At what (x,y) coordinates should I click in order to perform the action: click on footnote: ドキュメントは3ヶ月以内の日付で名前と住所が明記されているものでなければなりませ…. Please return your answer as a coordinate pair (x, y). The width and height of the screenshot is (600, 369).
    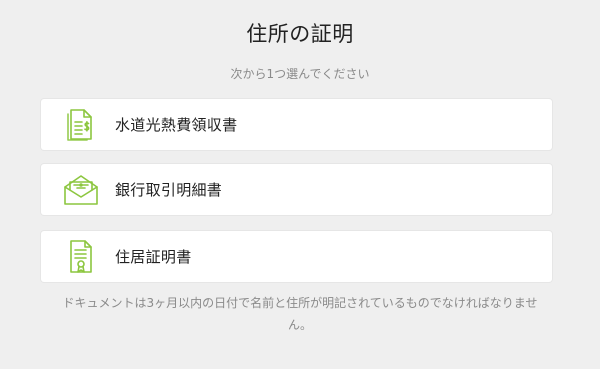
    Looking at the image, I should click on (300, 314).